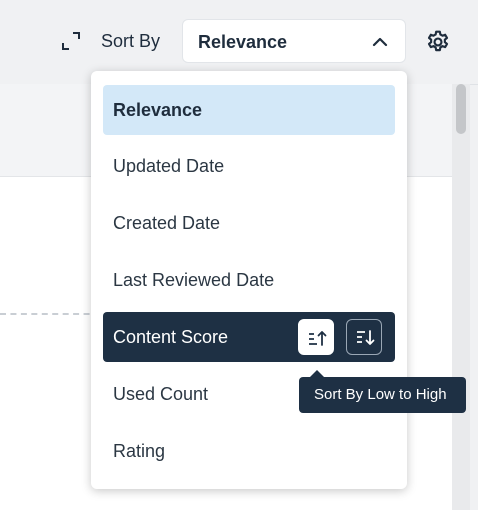 The image size is (478, 510). What do you see at coordinates (158, 110) in the screenshot?
I see `option-label: Relevance` at bounding box center [158, 110].